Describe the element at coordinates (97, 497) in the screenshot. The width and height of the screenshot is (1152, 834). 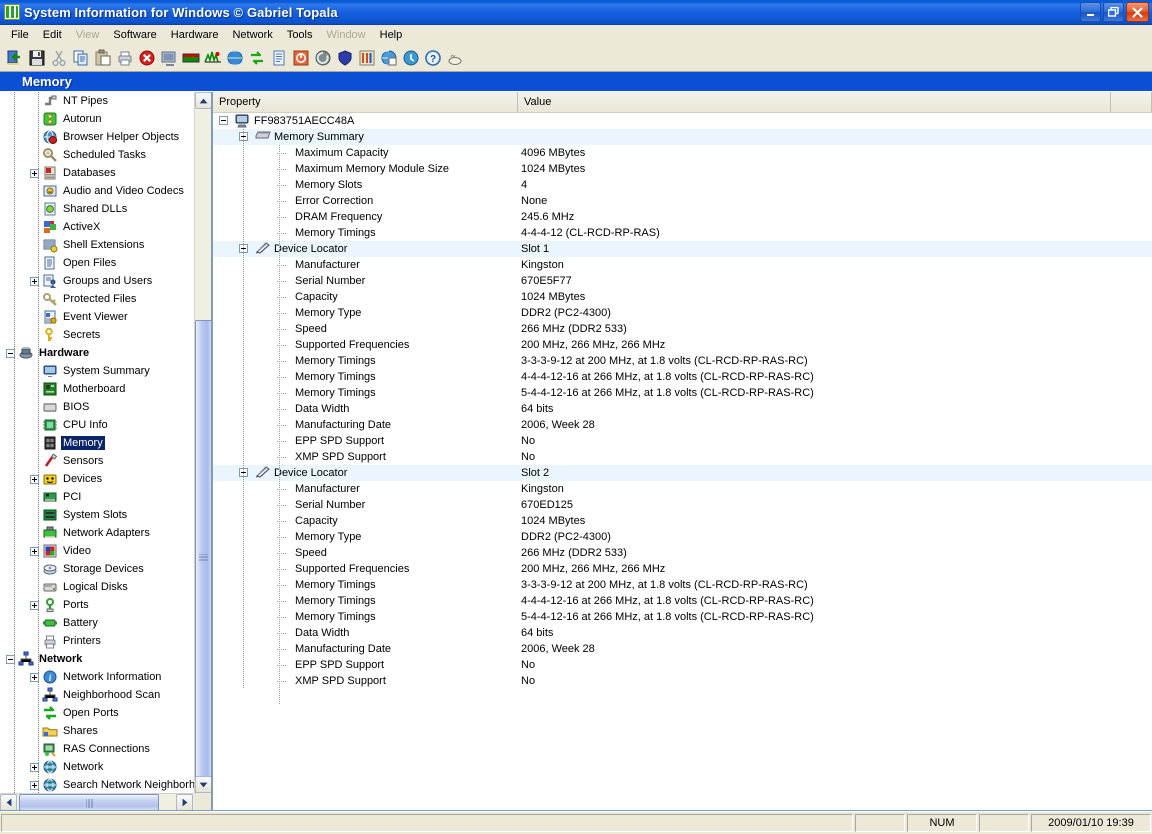
I see `sidebar-item-pci: PCI` at that location.